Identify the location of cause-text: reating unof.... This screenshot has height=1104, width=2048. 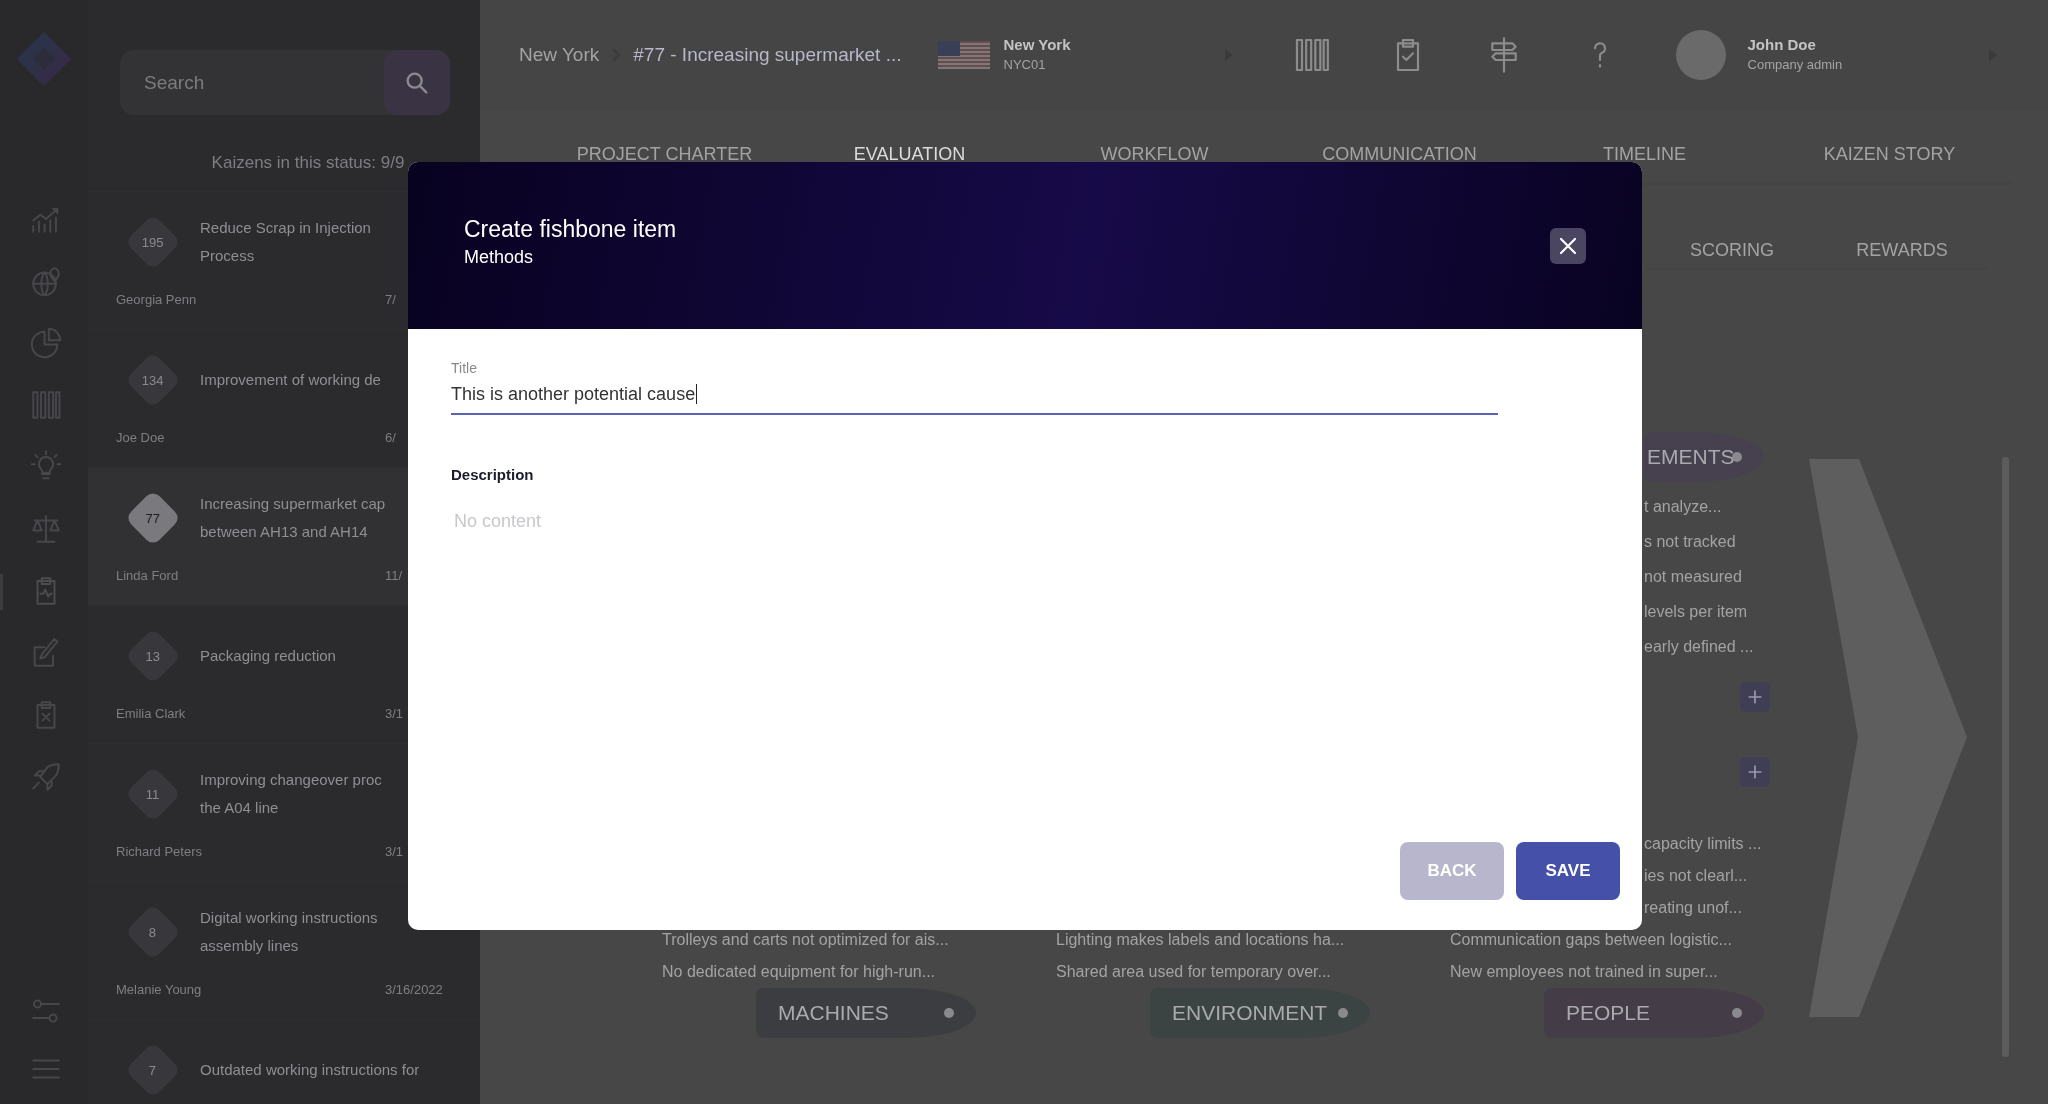
(1693, 908).